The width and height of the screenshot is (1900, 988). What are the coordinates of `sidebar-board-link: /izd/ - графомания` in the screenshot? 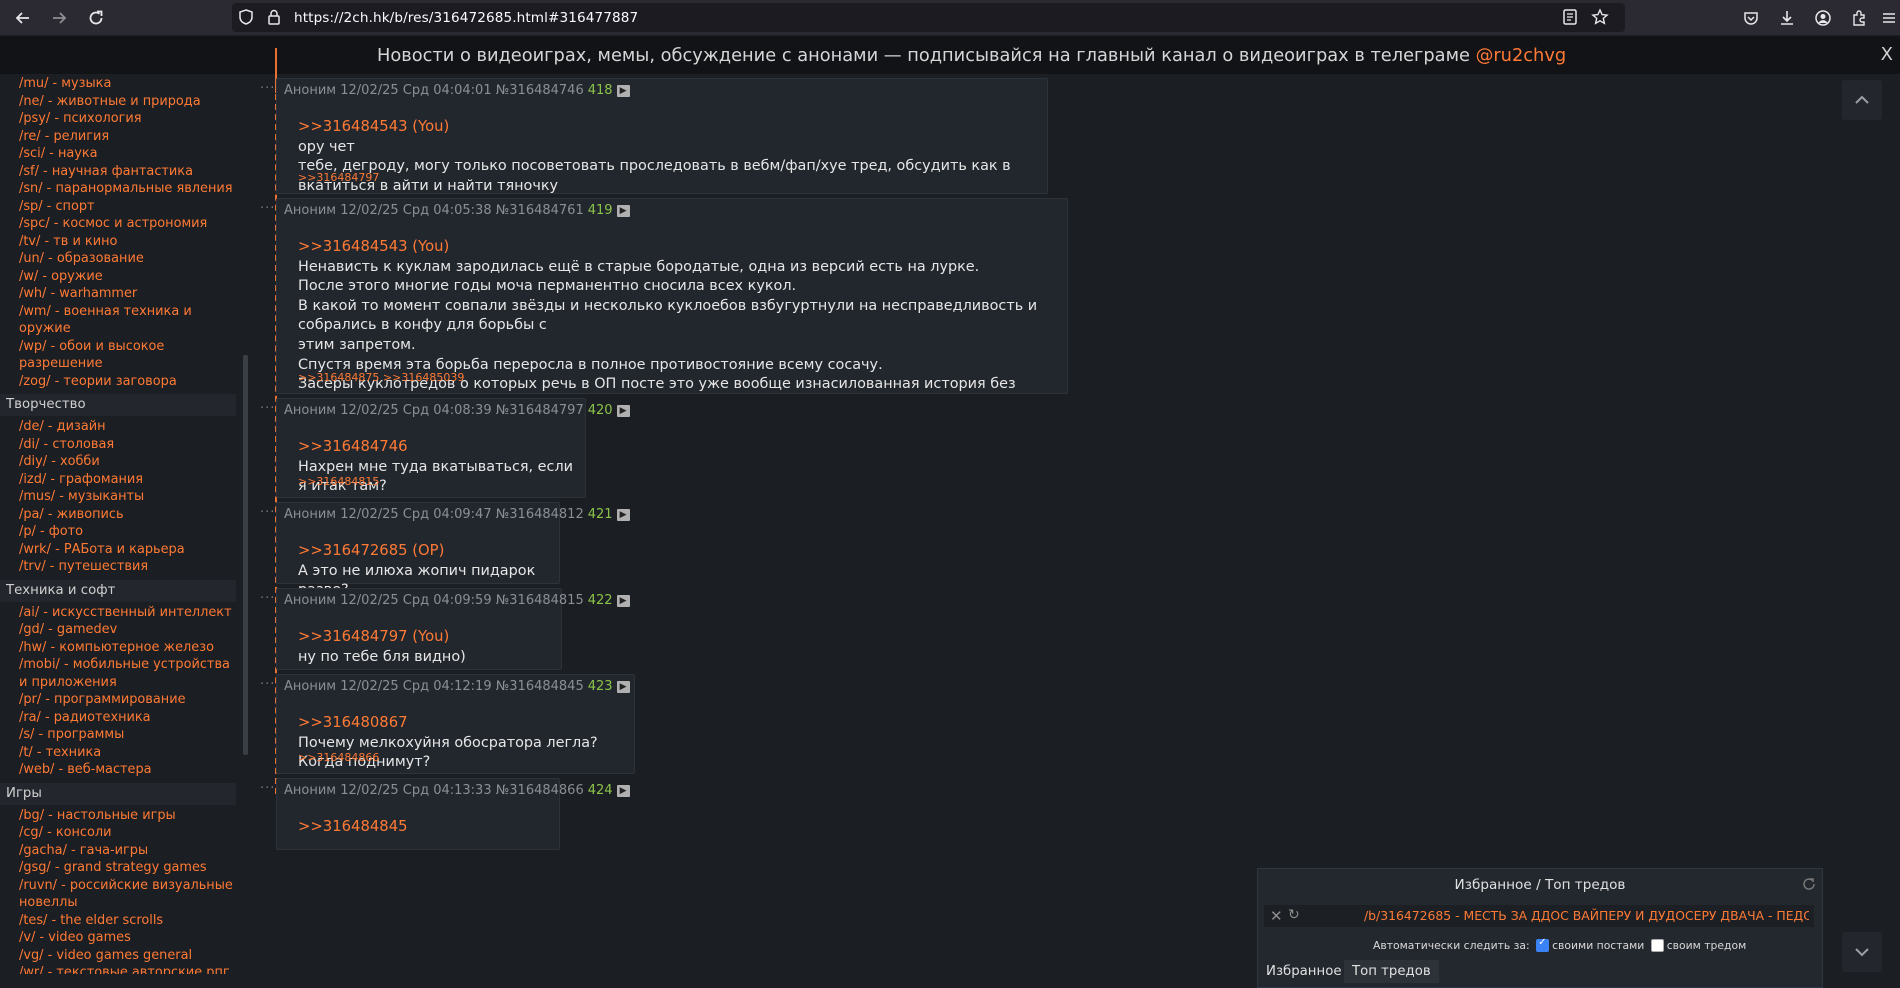 It's located at (119, 480).